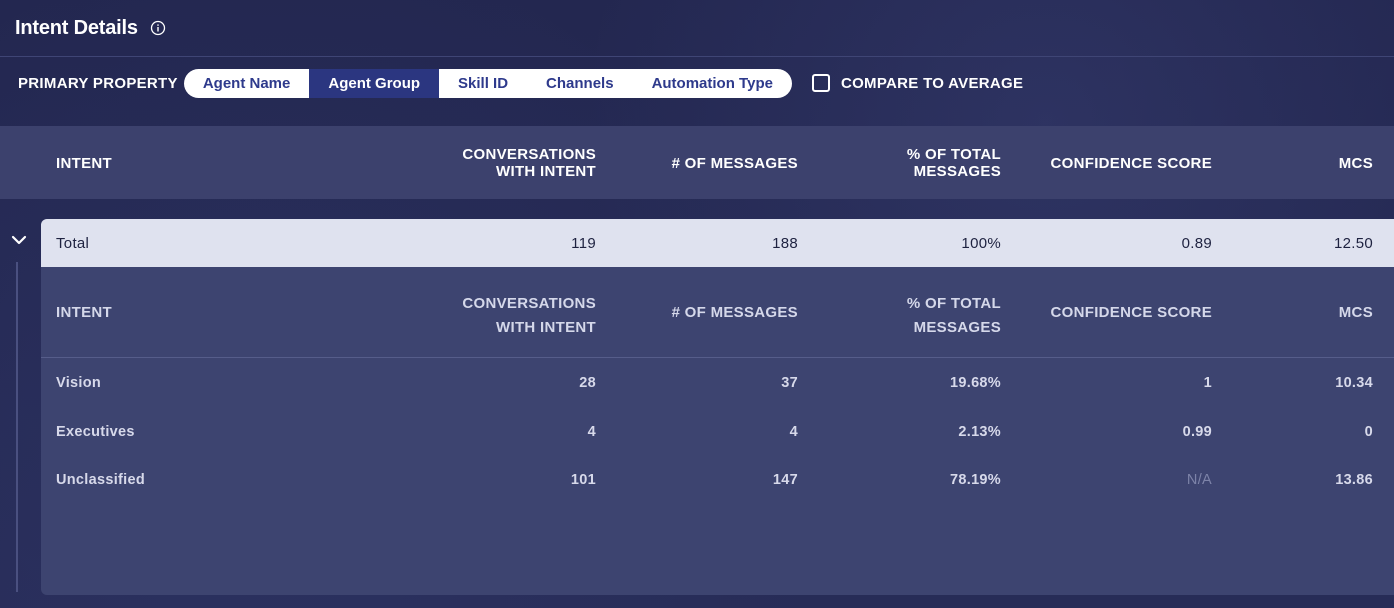 This screenshot has width=1394, height=608. I want to click on title-bar: Intent Details, so click(697, 28).